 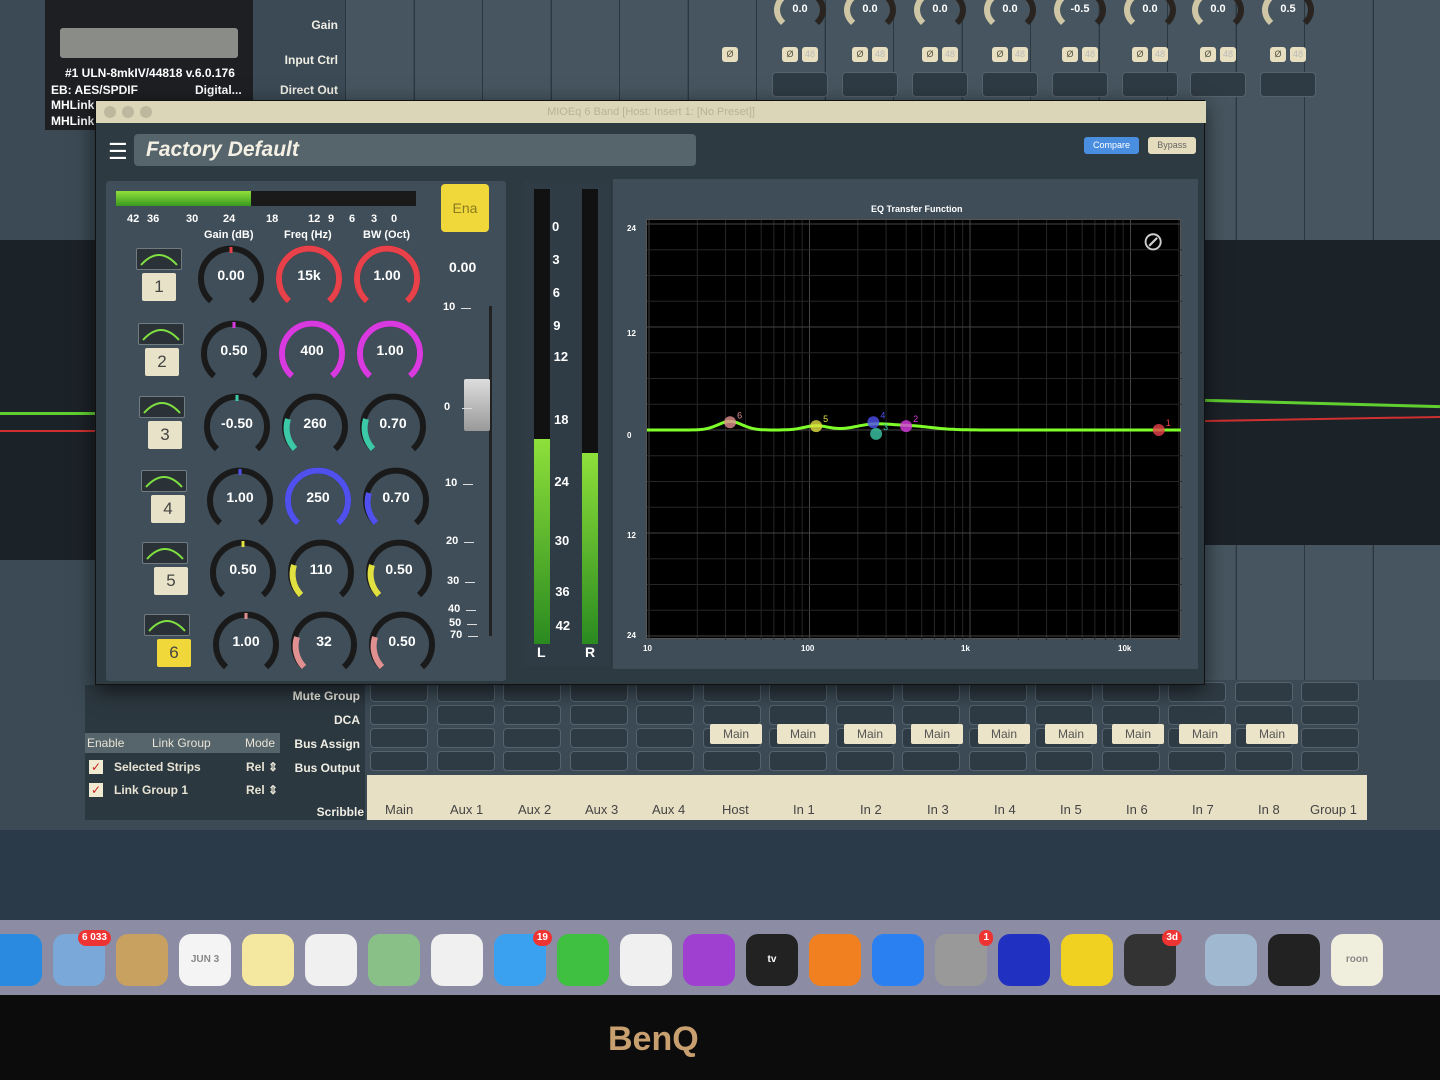 I want to click on band-2-button: 2, so click(x=162, y=362).